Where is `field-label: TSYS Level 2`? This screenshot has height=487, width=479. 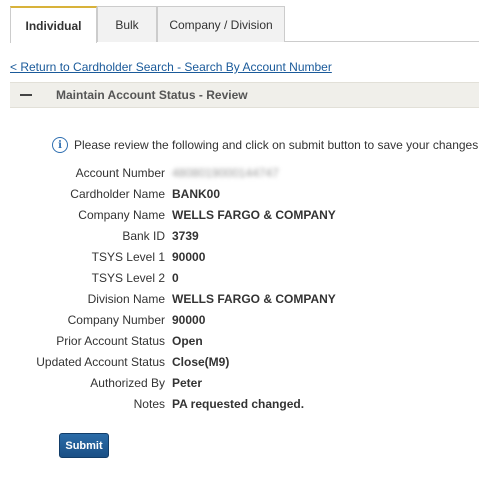
field-label: TSYS Level 2 is located at coordinates (128, 277).